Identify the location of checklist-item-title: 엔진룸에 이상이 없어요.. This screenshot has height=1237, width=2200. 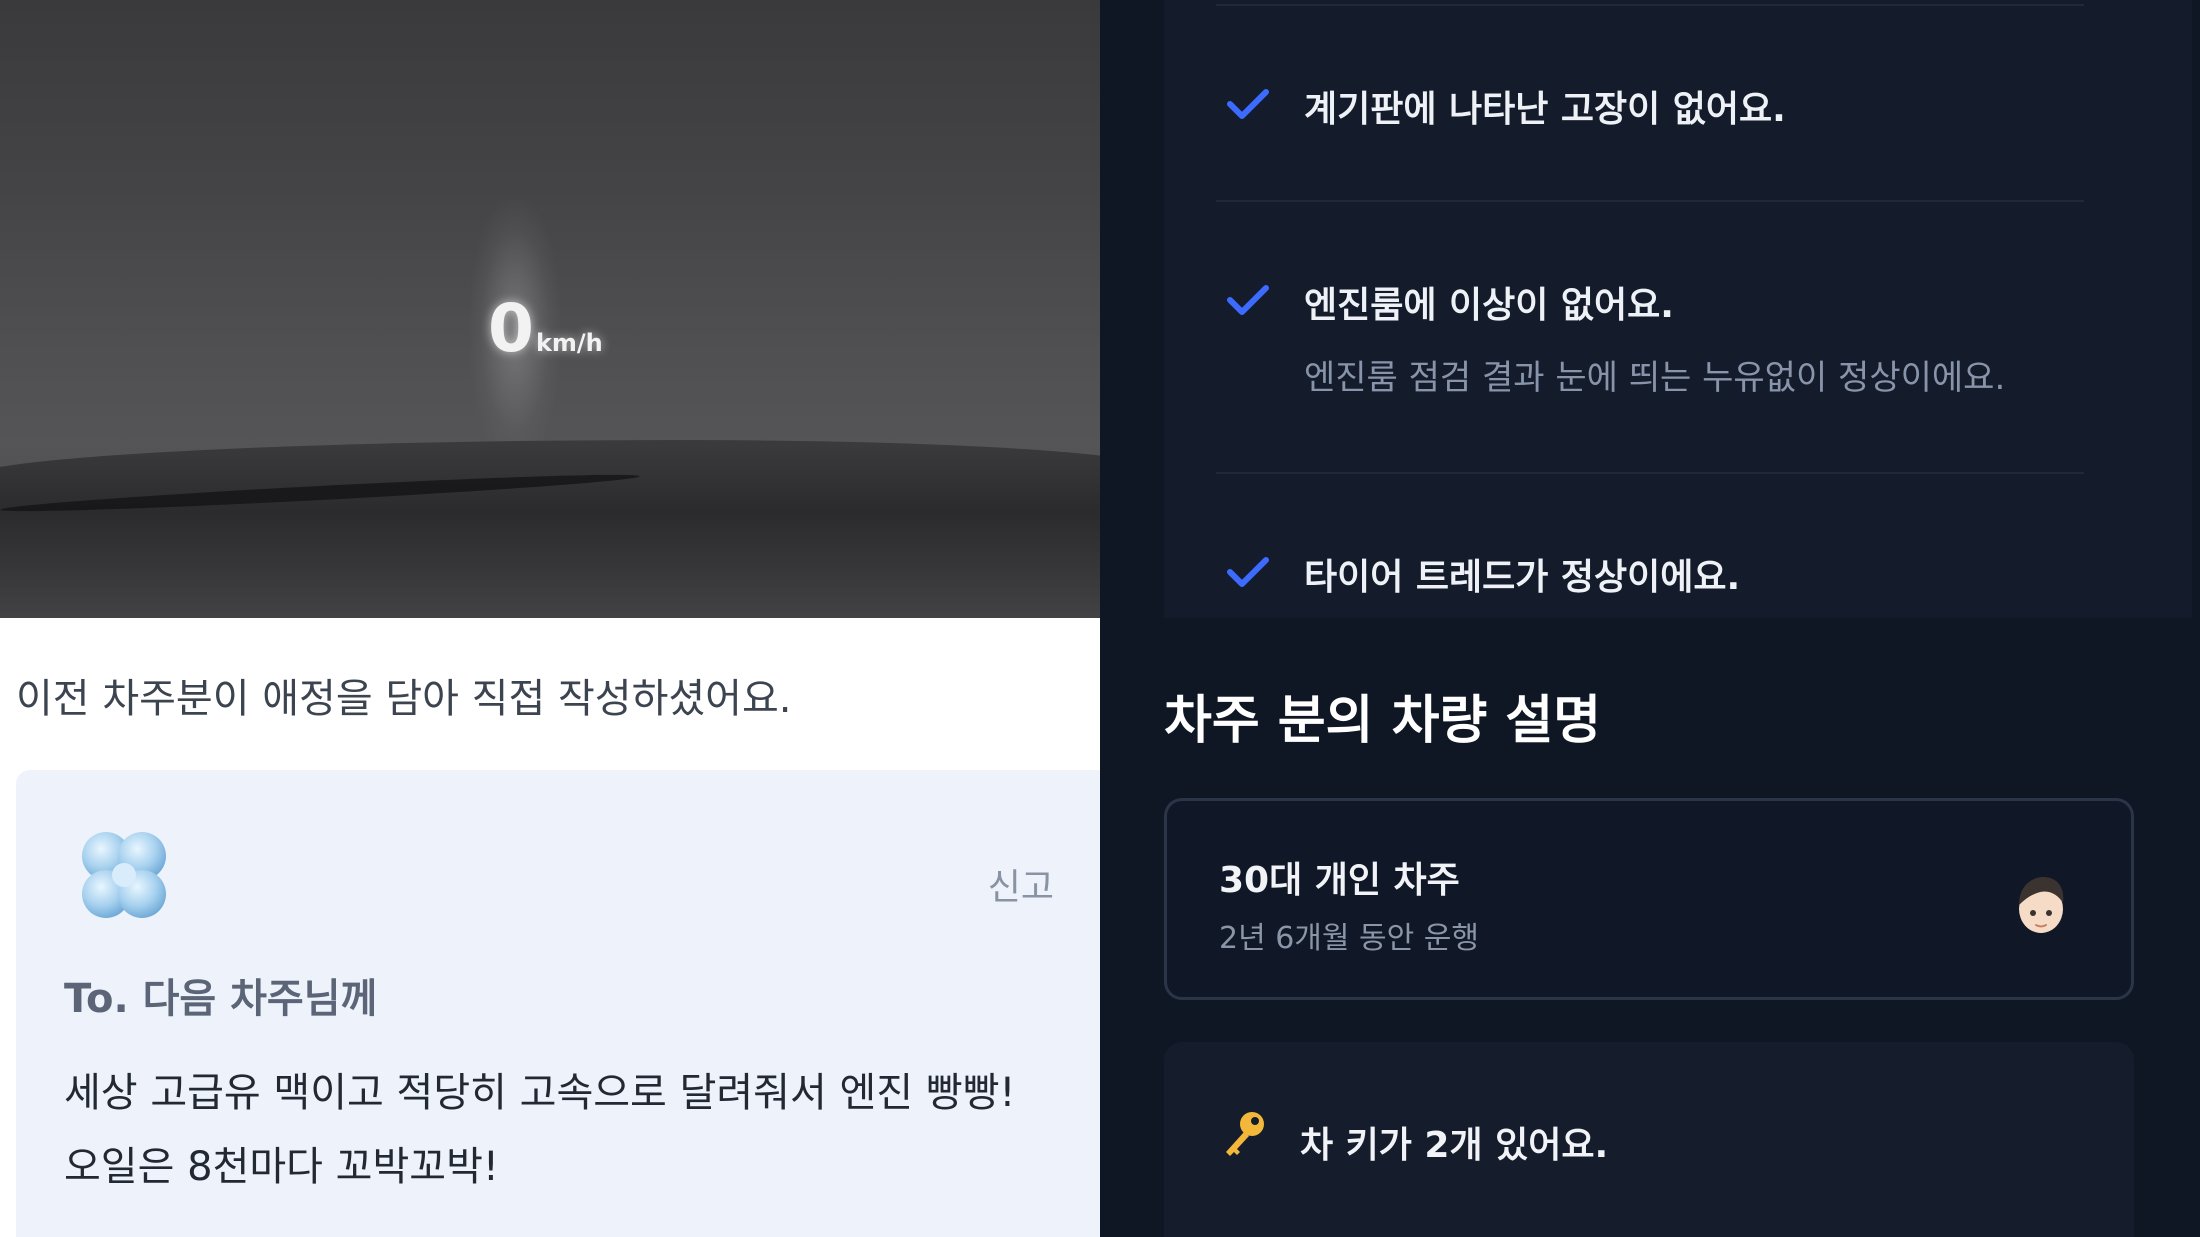
(1489, 305).